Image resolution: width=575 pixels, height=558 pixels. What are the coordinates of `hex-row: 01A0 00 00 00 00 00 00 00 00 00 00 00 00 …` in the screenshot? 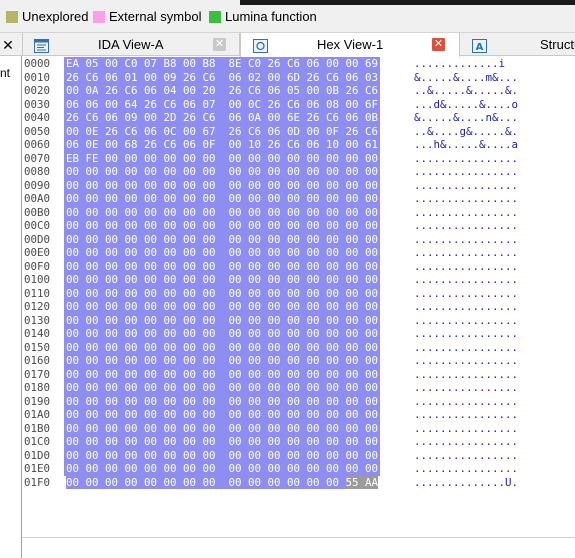 It's located at (298, 415).